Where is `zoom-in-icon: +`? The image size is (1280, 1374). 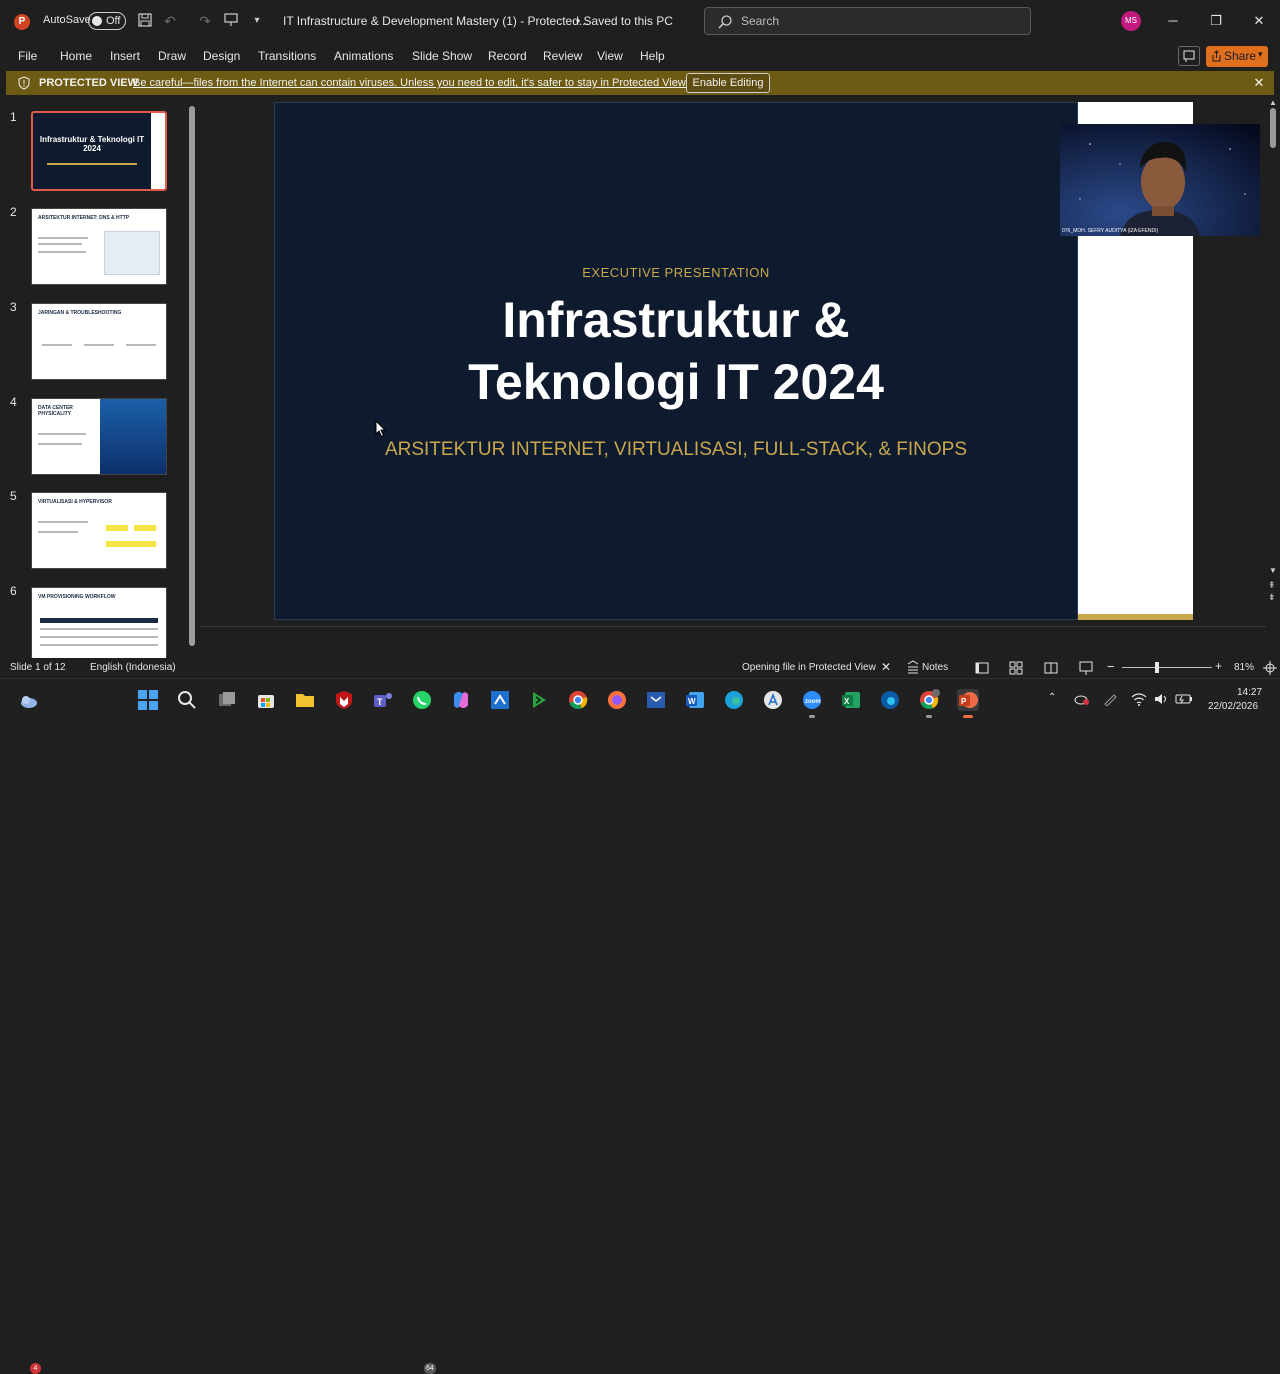 zoom-in-icon: + is located at coordinates (1218, 666).